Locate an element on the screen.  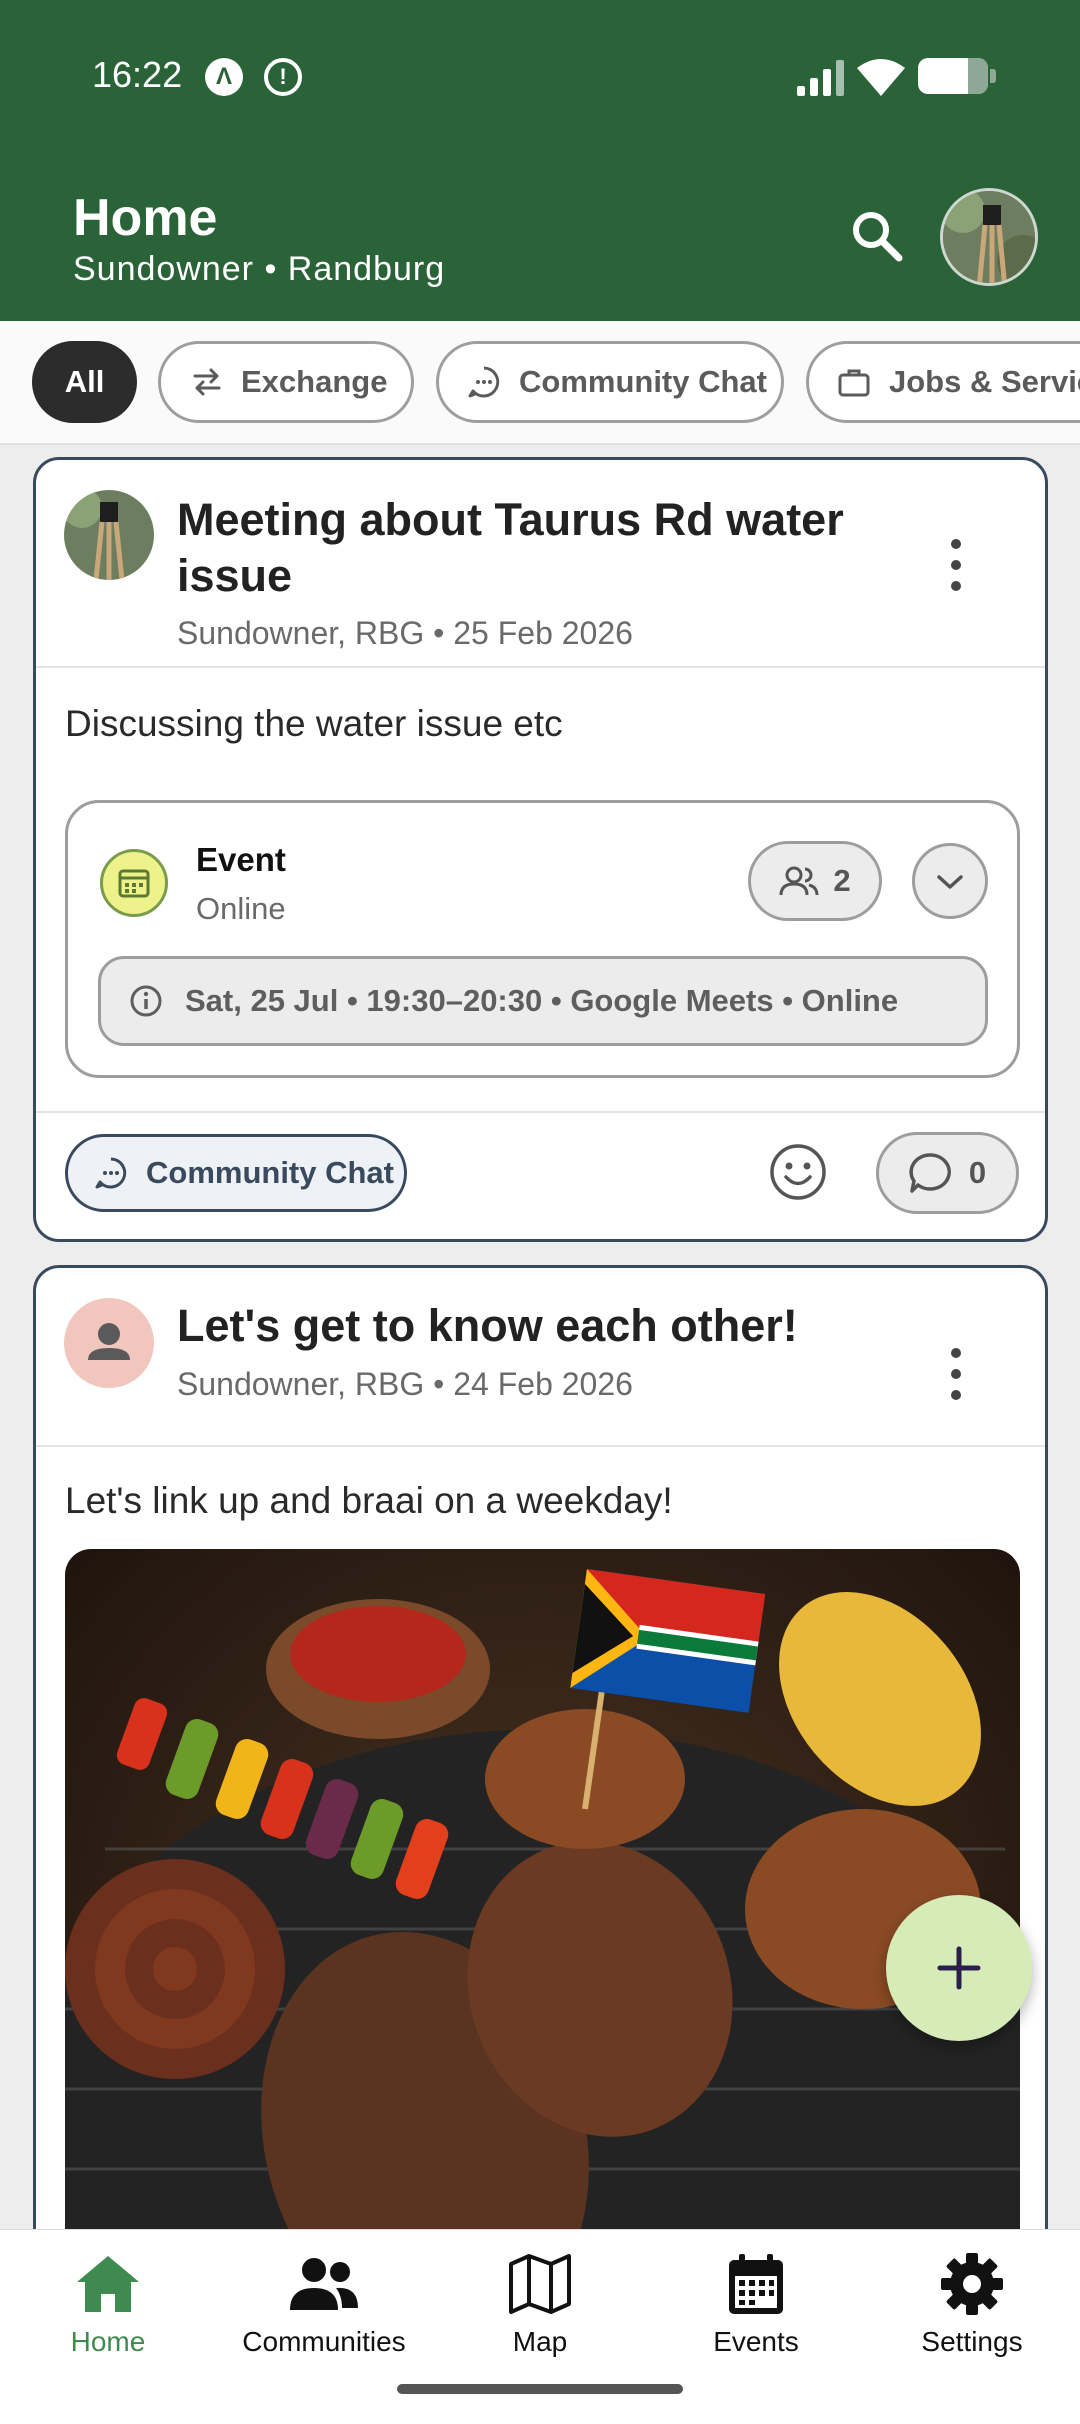
bottom-navigation: Home Communities Map Events Settings is located at coordinates (540, 2326).